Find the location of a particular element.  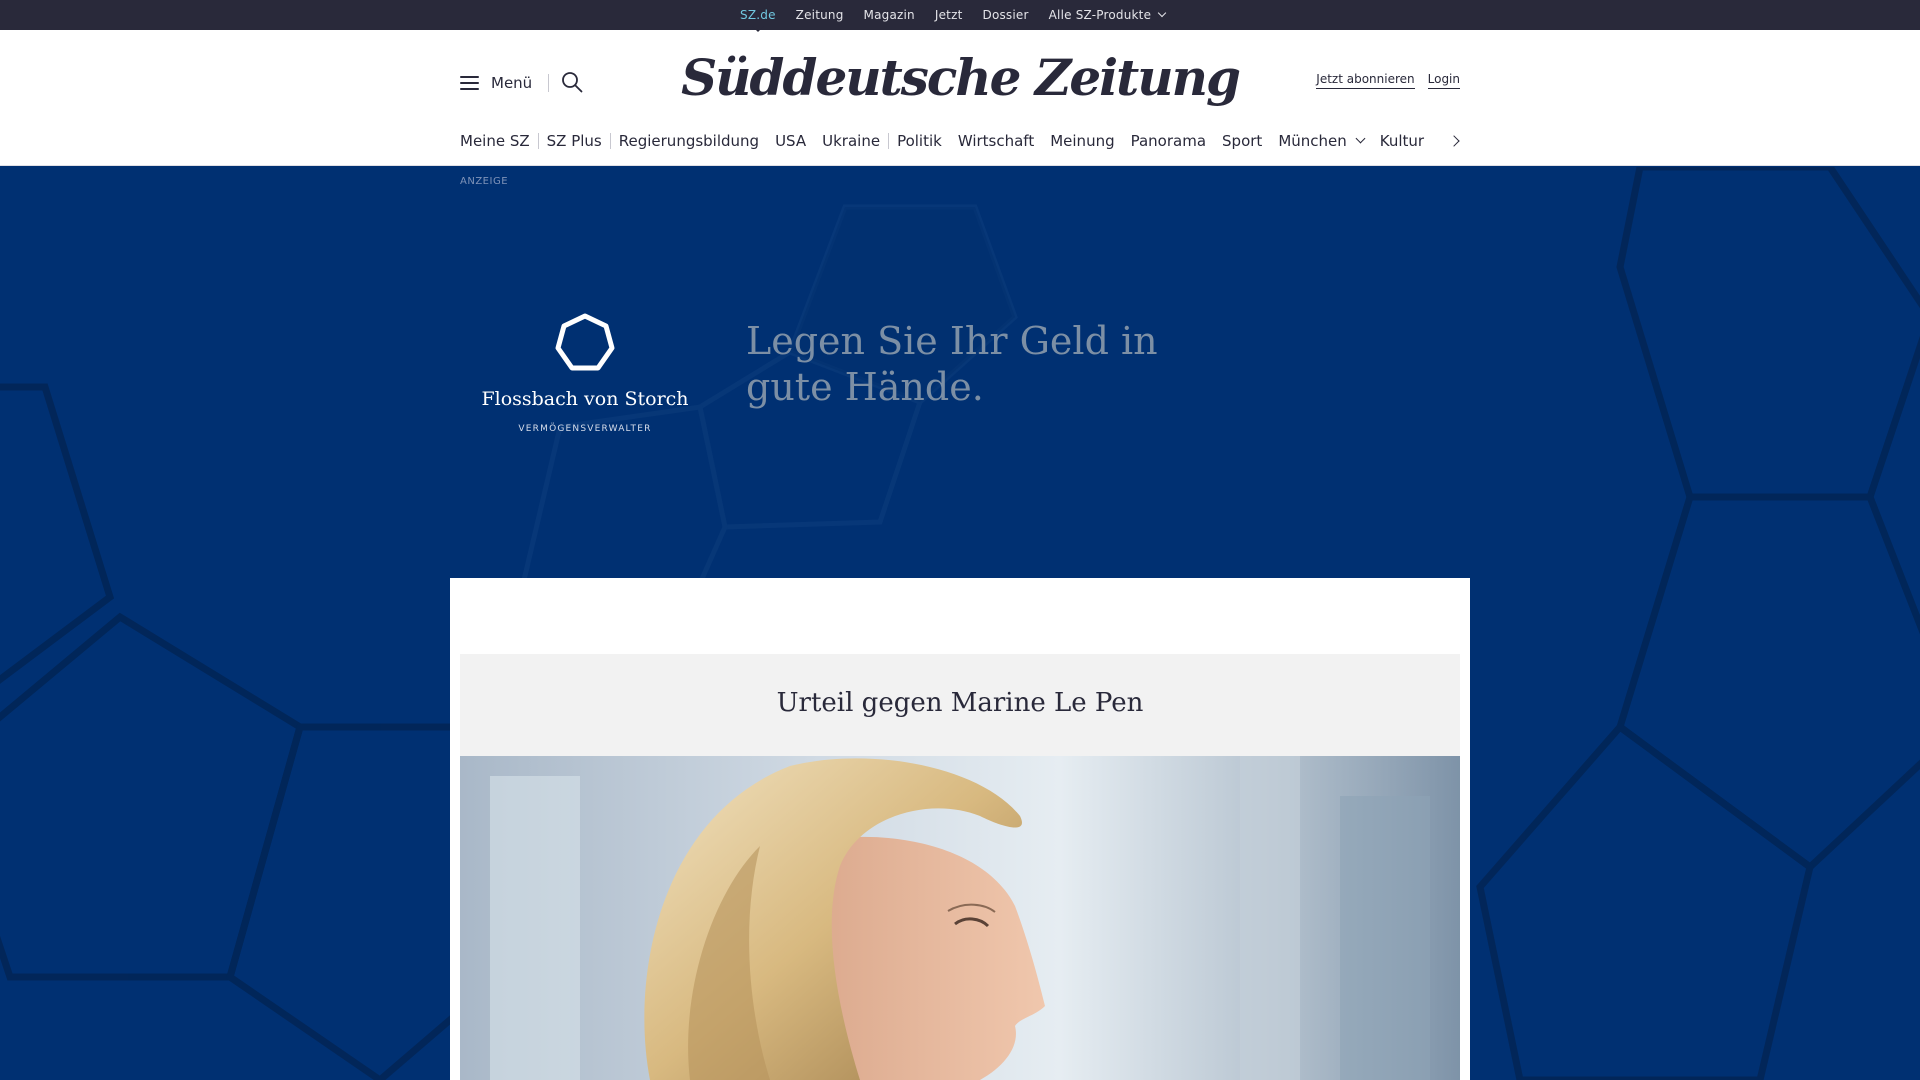

service-link-all-products: Alle SZ-Produkte is located at coordinates (1107, 15).